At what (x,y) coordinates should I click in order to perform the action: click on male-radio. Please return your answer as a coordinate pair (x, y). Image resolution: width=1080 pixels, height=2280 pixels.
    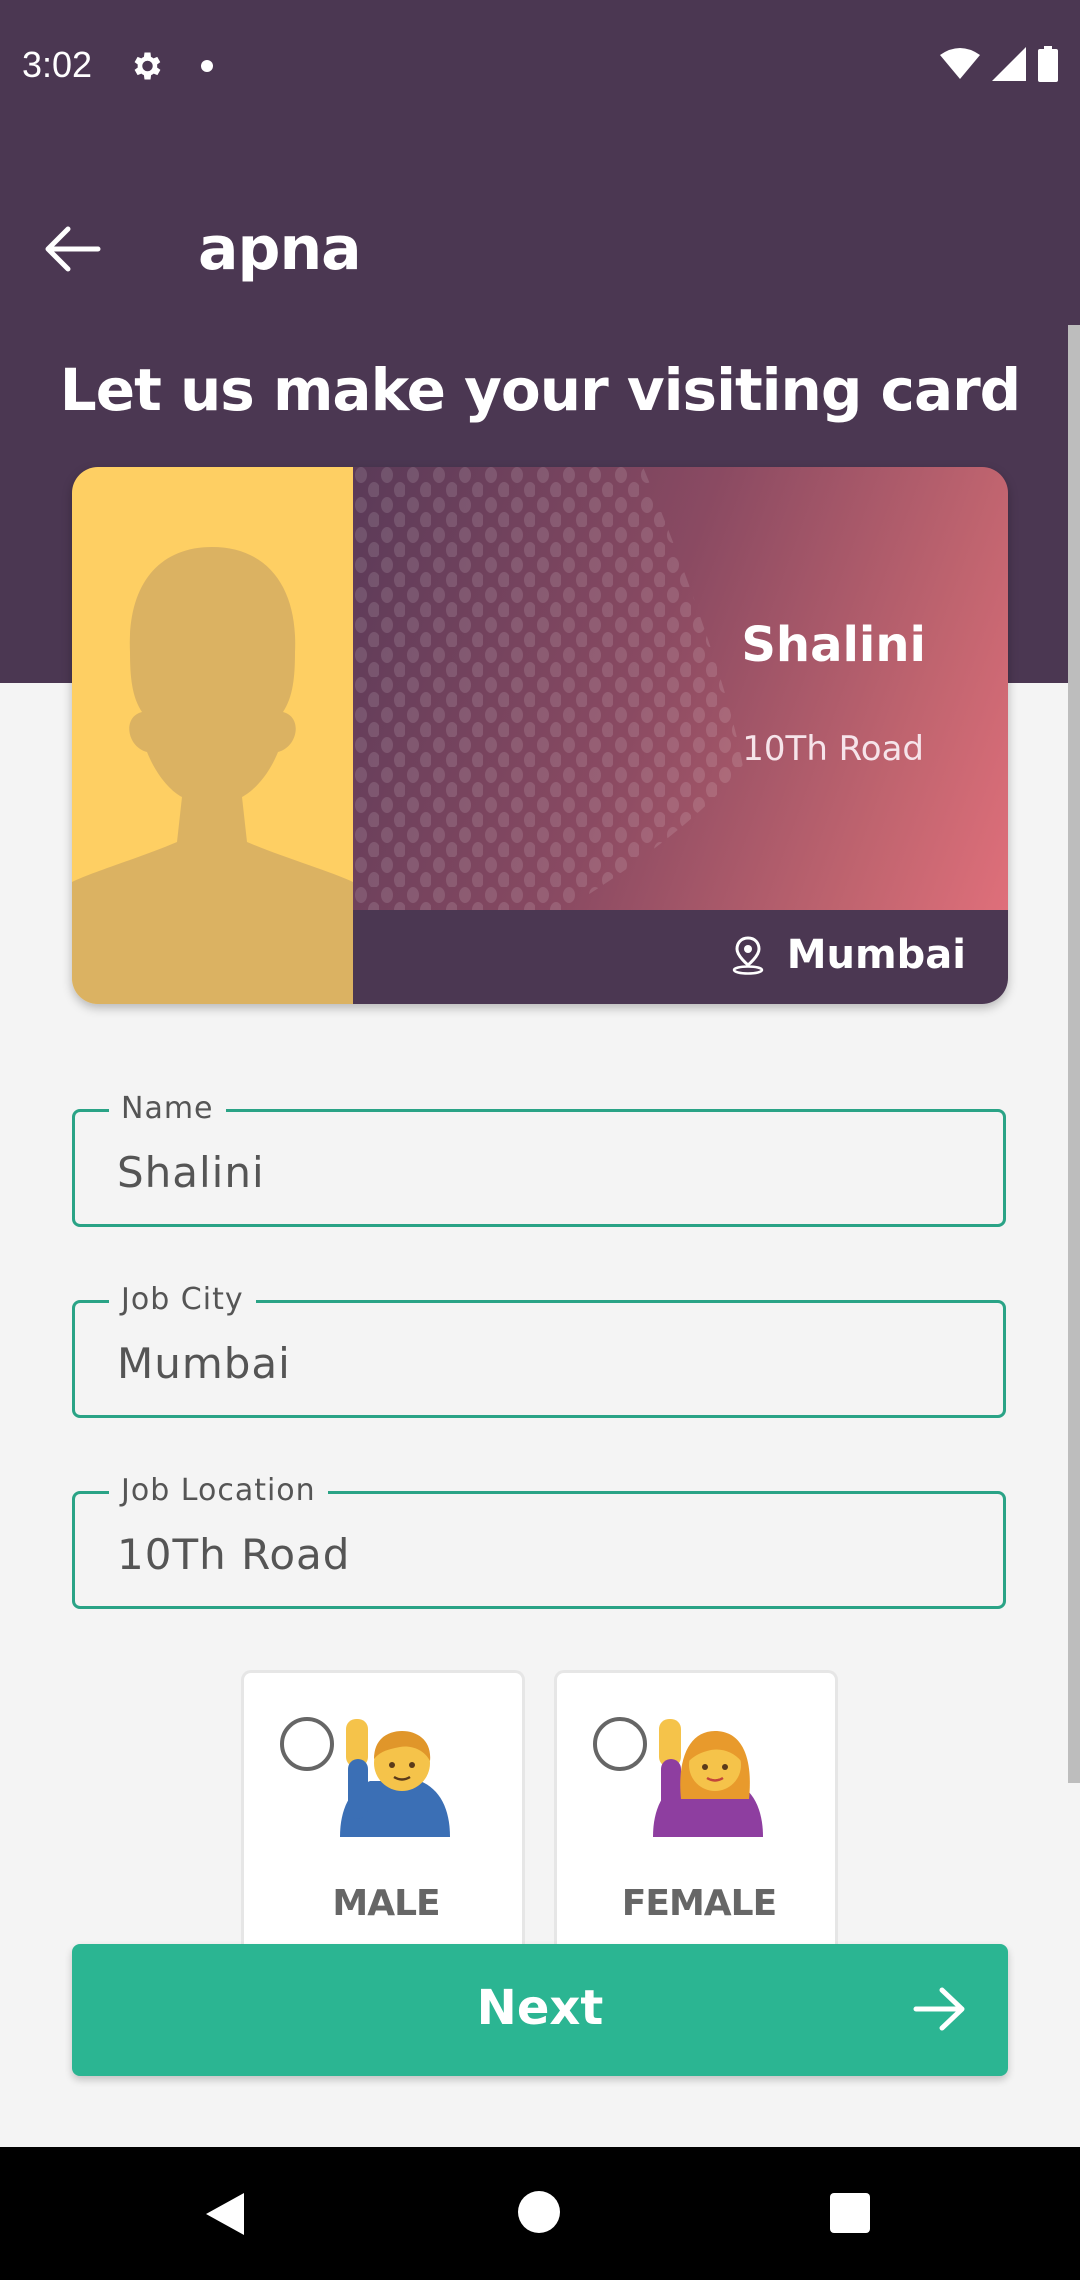
    Looking at the image, I should click on (307, 1744).